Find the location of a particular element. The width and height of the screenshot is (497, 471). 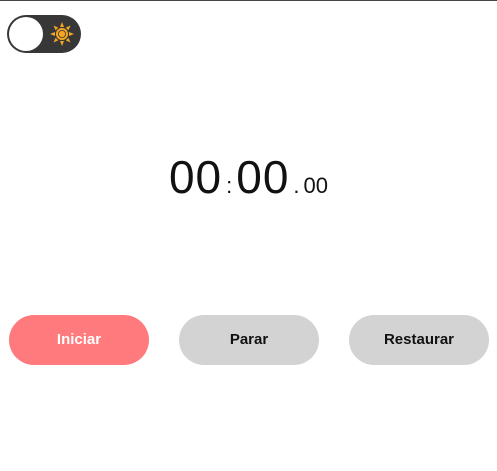

theme-toggle is located at coordinates (44, 34).